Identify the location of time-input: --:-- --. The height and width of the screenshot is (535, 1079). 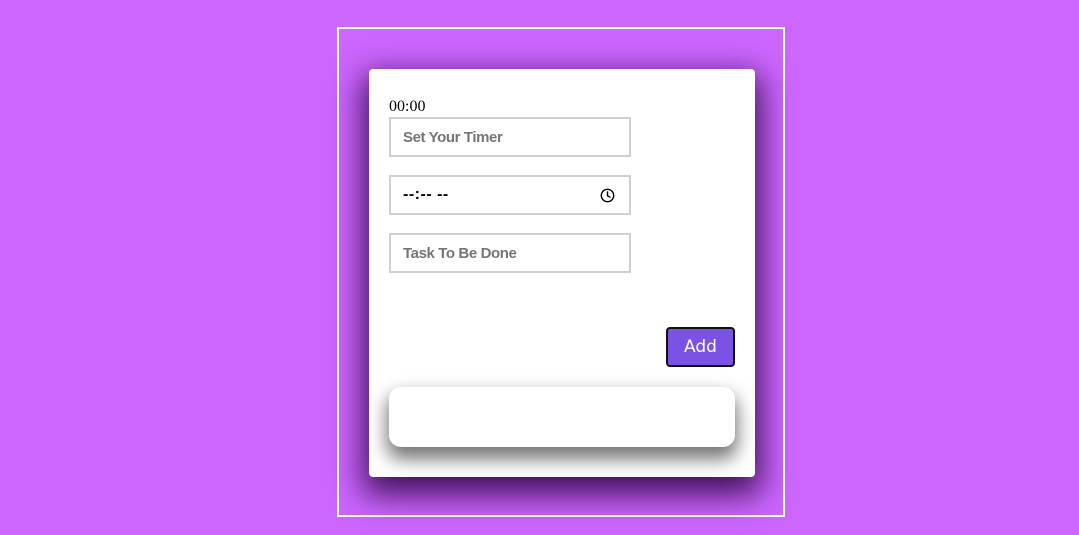
(510, 195).